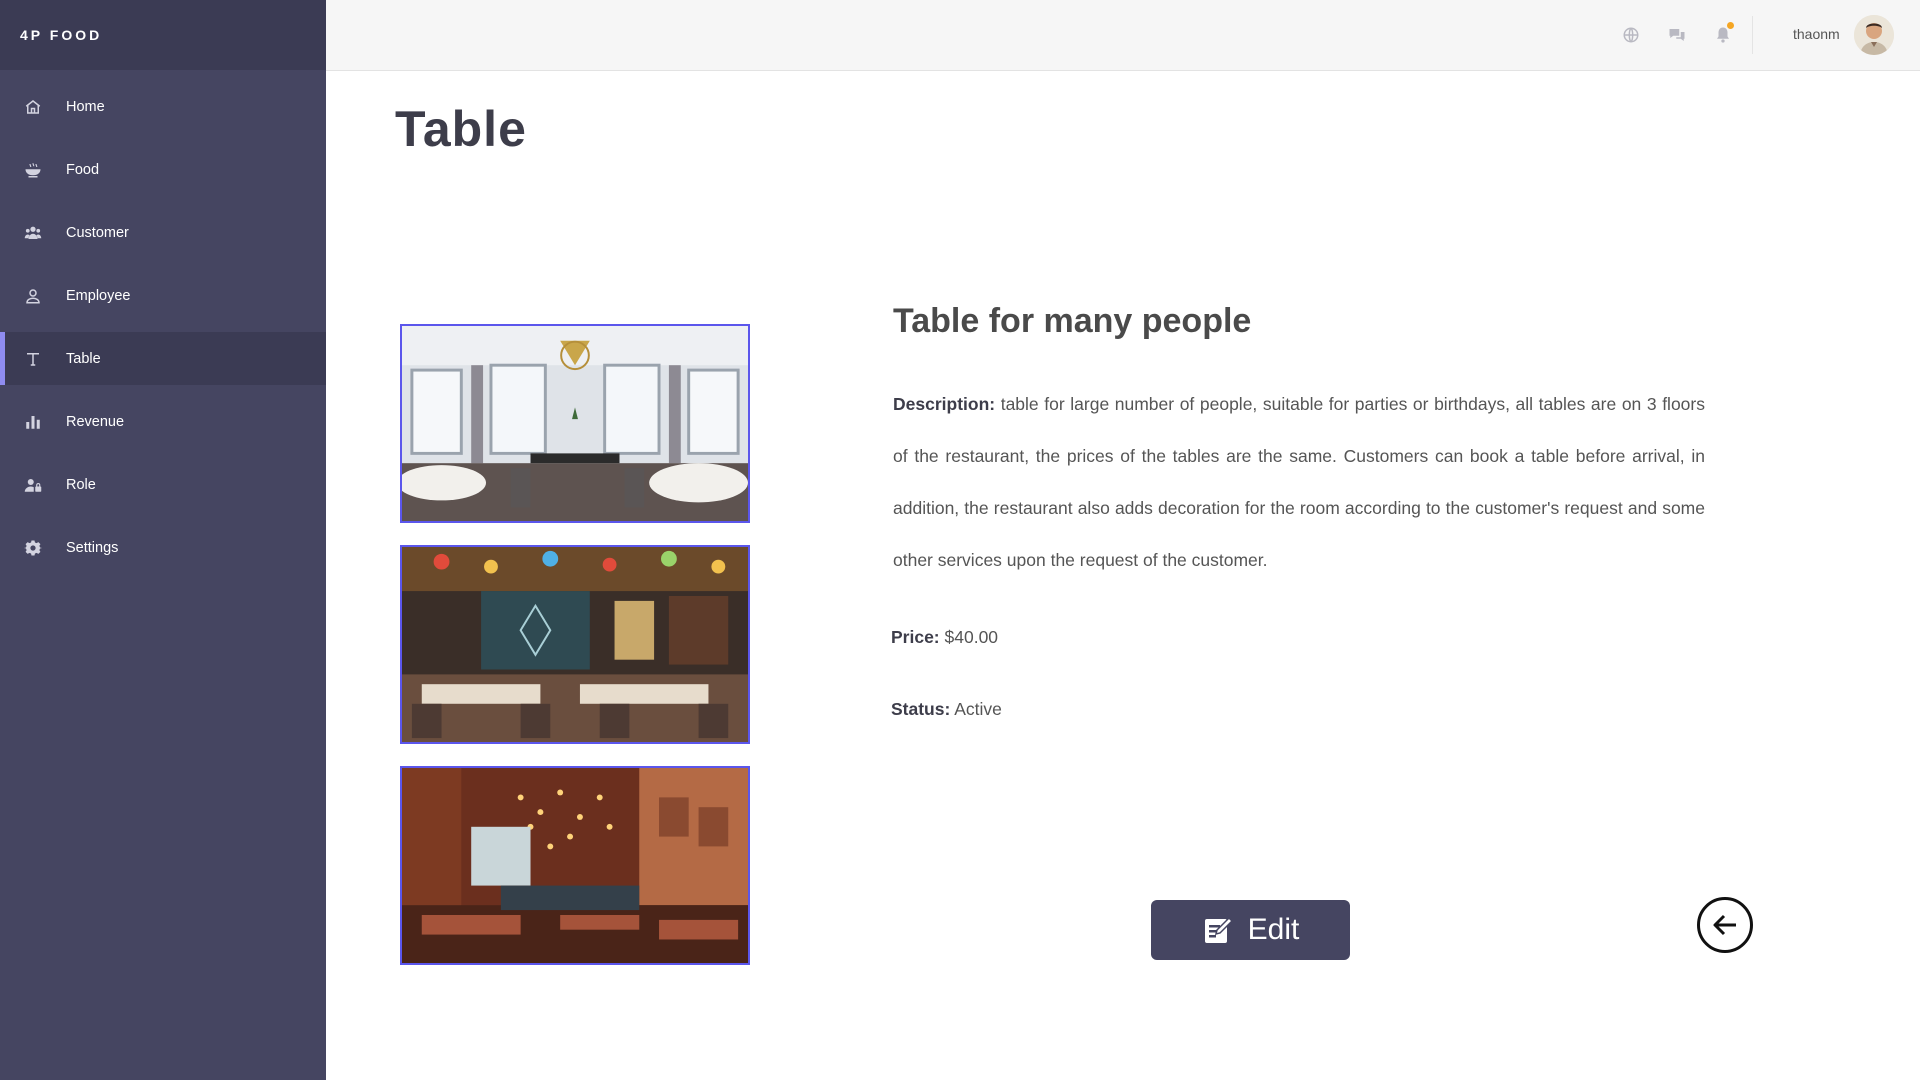  Describe the element at coordinates (915, 637) in the screenshot. I see `price-label: Price:` at that location.